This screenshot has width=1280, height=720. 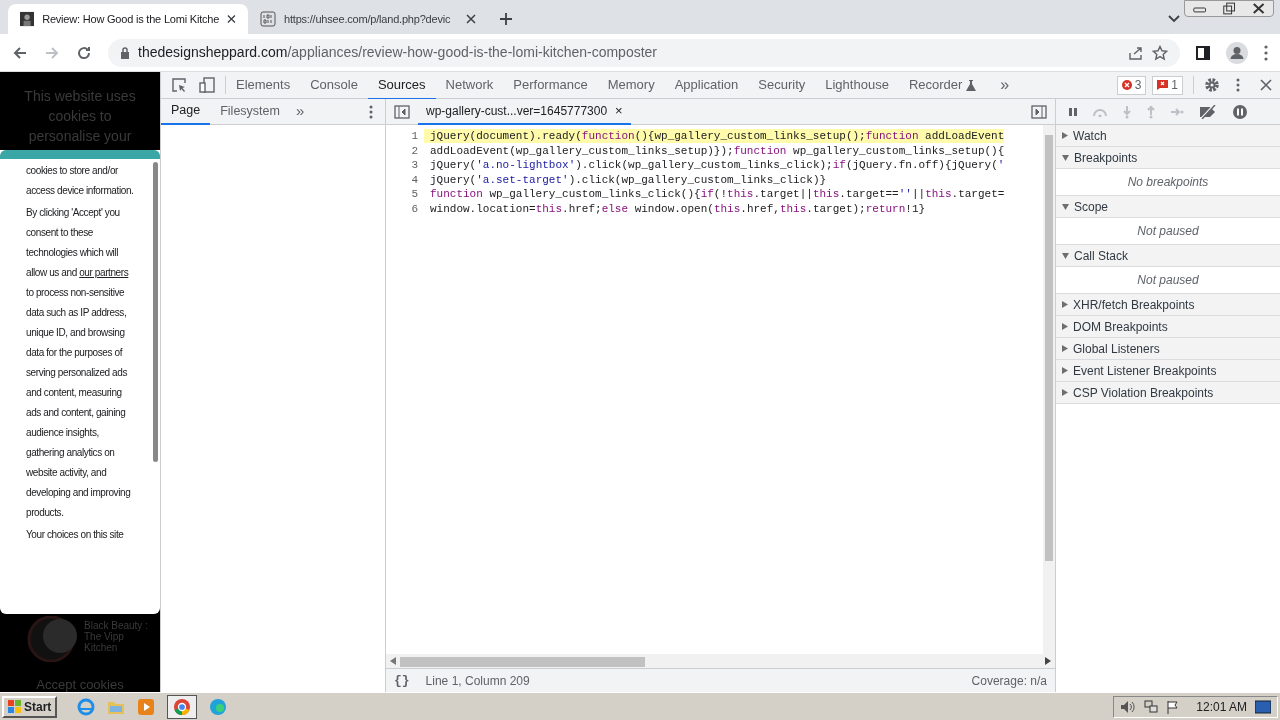 What do you see at coordinates (1073, 111) in the screenshot?
I see `pause-icon` at bounding box center [1073, 111].